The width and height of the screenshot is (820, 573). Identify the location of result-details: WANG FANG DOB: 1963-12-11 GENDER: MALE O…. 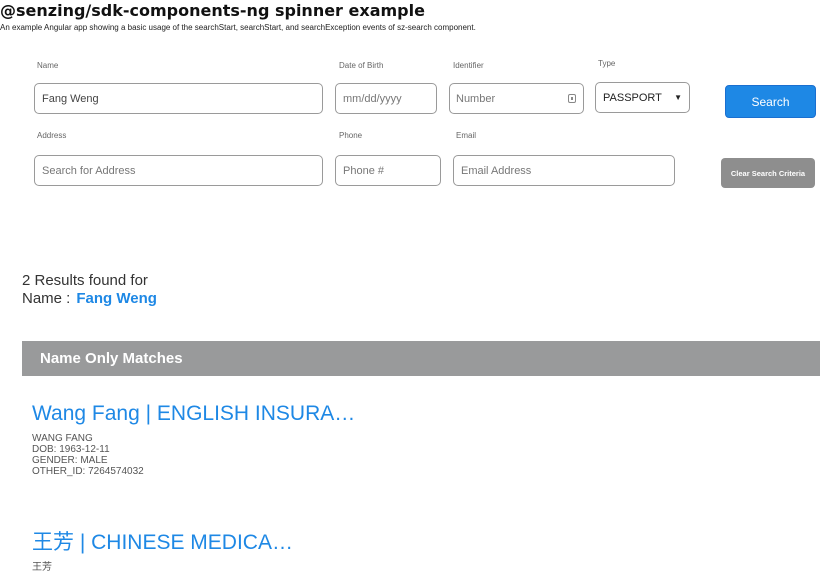
(193, 455).